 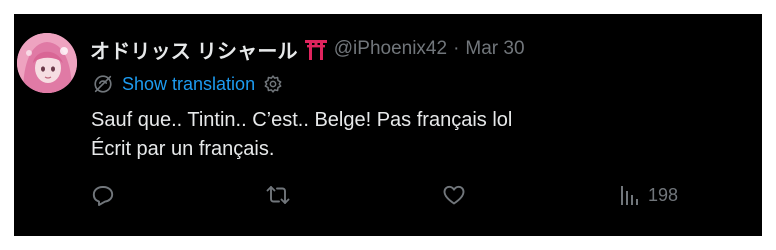 I want to click on reply-button, so click(x=103, y=195).